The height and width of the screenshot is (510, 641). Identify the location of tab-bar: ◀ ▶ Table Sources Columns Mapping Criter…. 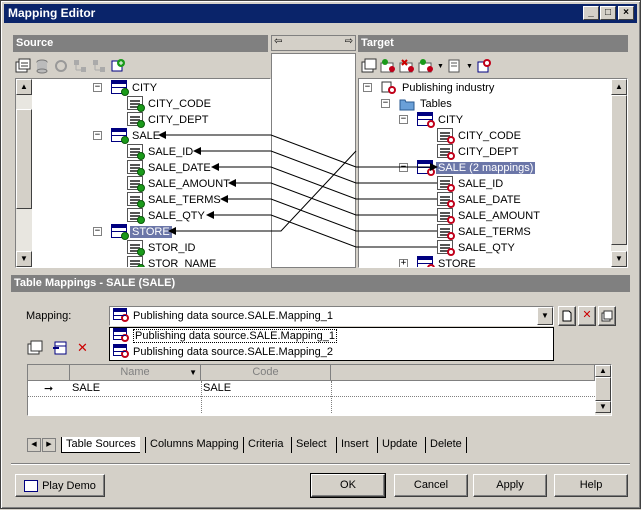
(319, 445).